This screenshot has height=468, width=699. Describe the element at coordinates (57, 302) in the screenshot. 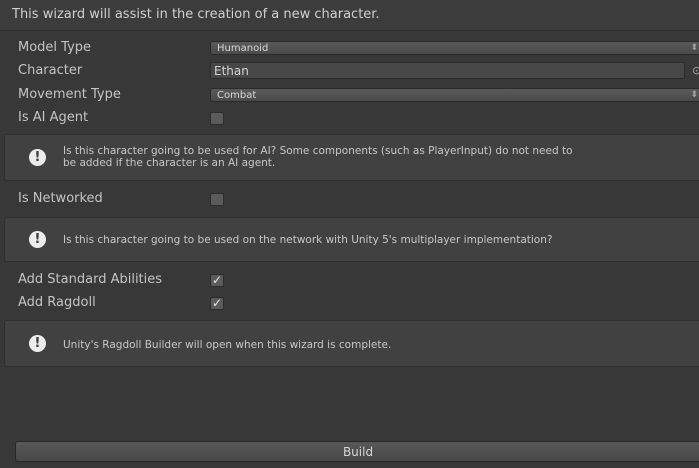

I see `add-ragdoll-label: Add Ragdoll` at that location.